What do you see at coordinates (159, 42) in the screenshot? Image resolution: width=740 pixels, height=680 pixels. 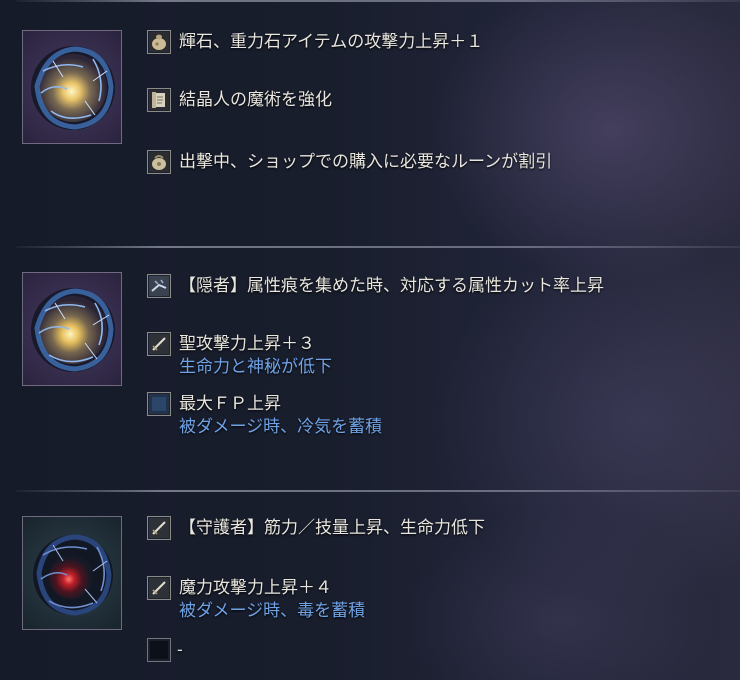 I see `stone-pouch-icon` at bounding box center [159, 42].